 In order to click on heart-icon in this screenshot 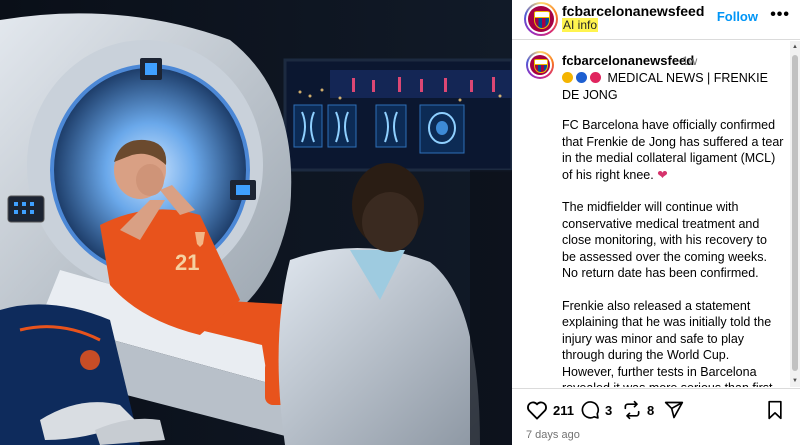, I will do `click(537, 410)`.